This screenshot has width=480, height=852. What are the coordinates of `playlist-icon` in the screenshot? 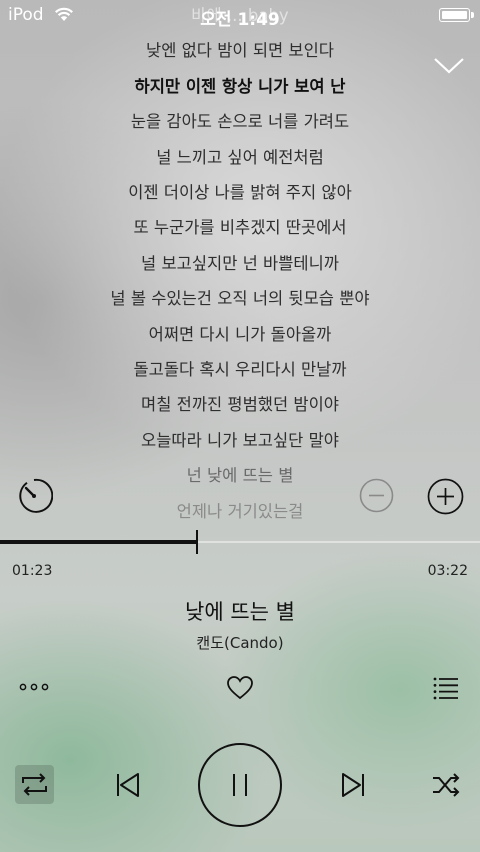 It's located at (445, 688).